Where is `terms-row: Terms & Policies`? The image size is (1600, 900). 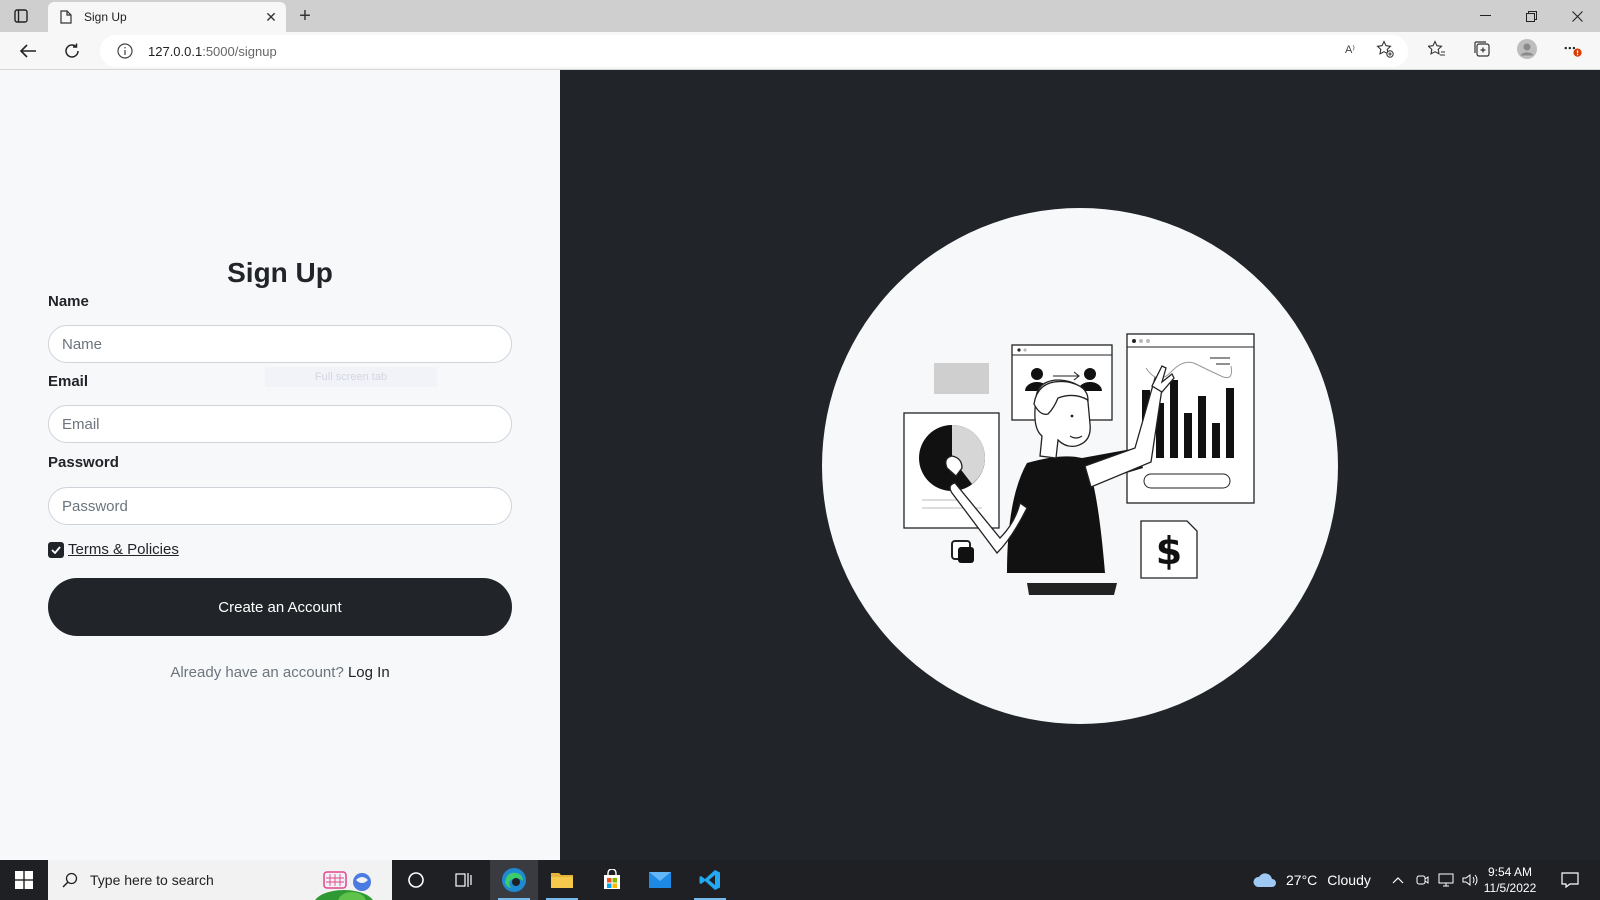
terms-row: Terms & Policies is located at coordinates (113, 549).